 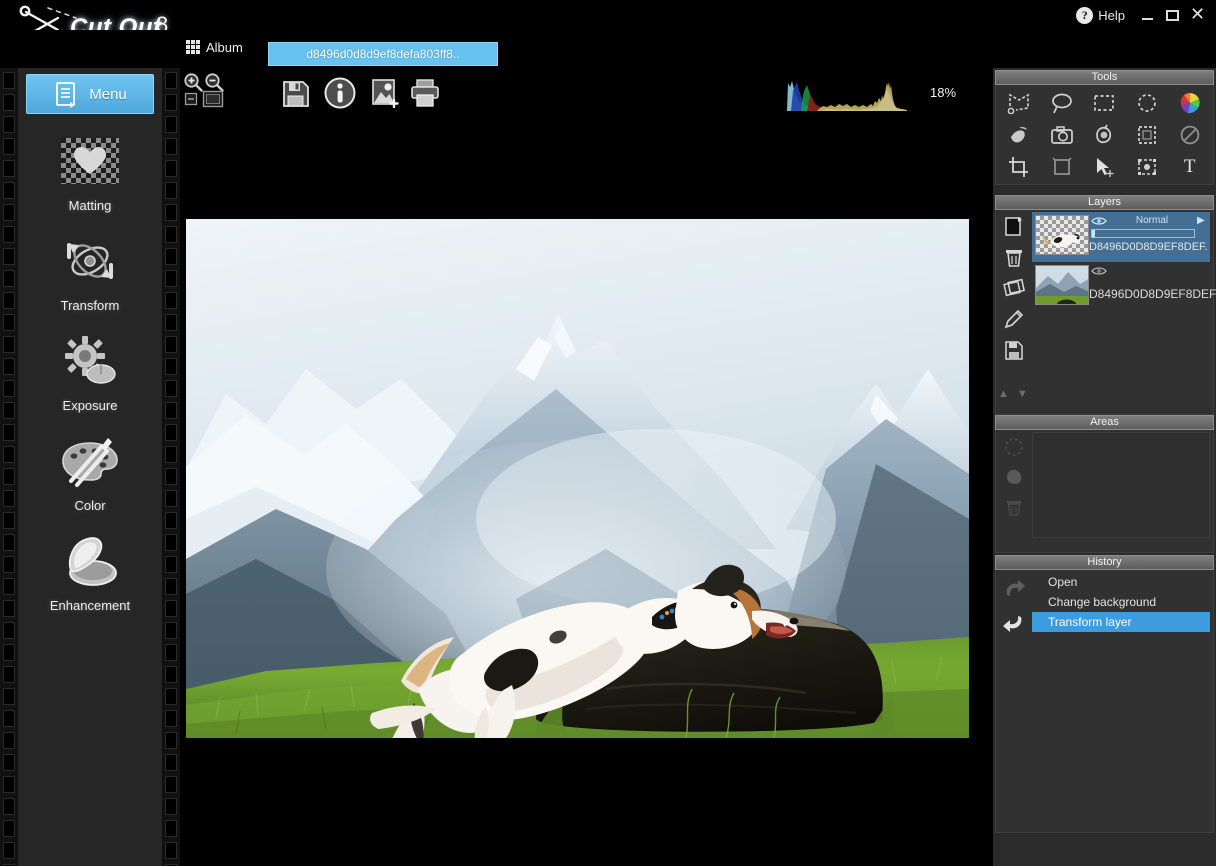 I want to click on maximize-button, so click(x=1172, y=15).